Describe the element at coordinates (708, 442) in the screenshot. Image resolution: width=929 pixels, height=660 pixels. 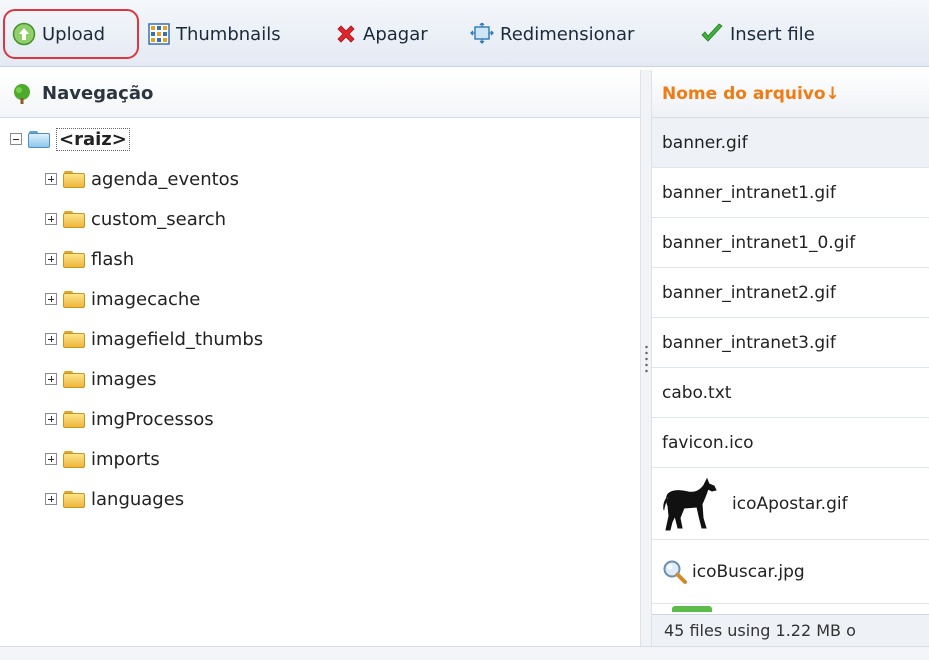
I see `file-name: favicon.ico` at that location.